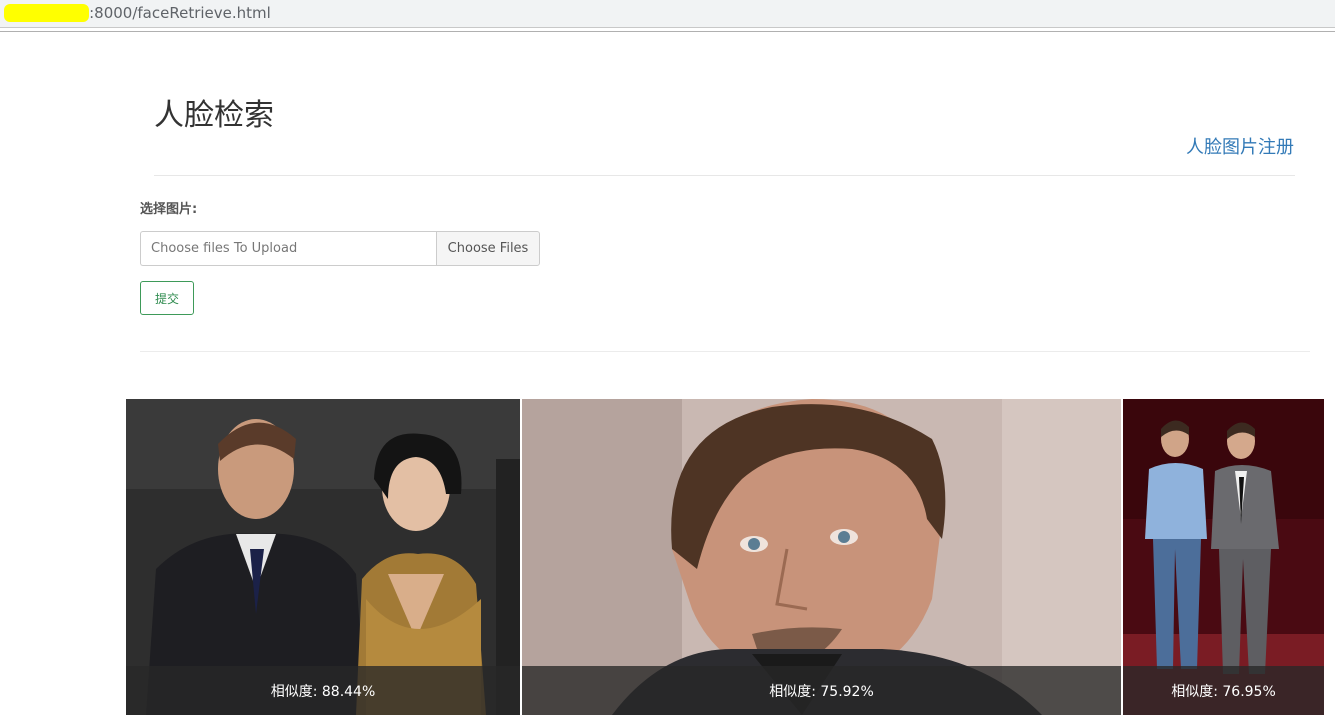 This screenshot has width=1335, height=722. What do you see at coordinates (725, 351) in the screenshot?
I see `form-divider` at bounding box center [725, 351].